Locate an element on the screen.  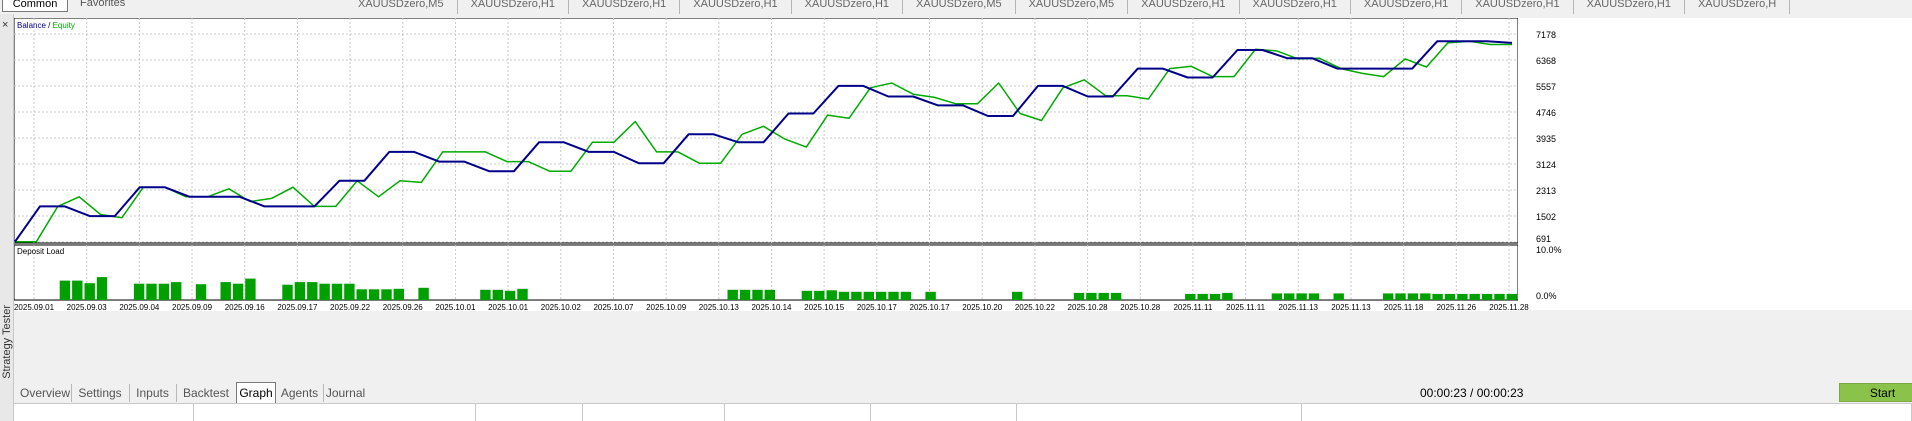
strategy-tester-label: Strategy Tester is located at coordinates (7, 342).